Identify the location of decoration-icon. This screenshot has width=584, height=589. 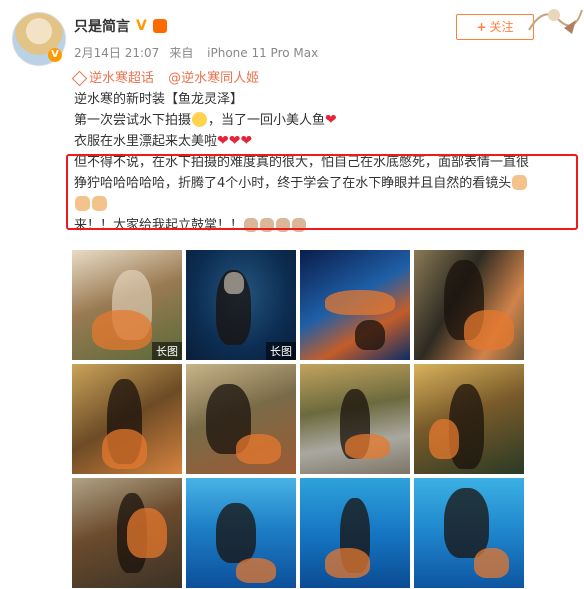
(555, 21).